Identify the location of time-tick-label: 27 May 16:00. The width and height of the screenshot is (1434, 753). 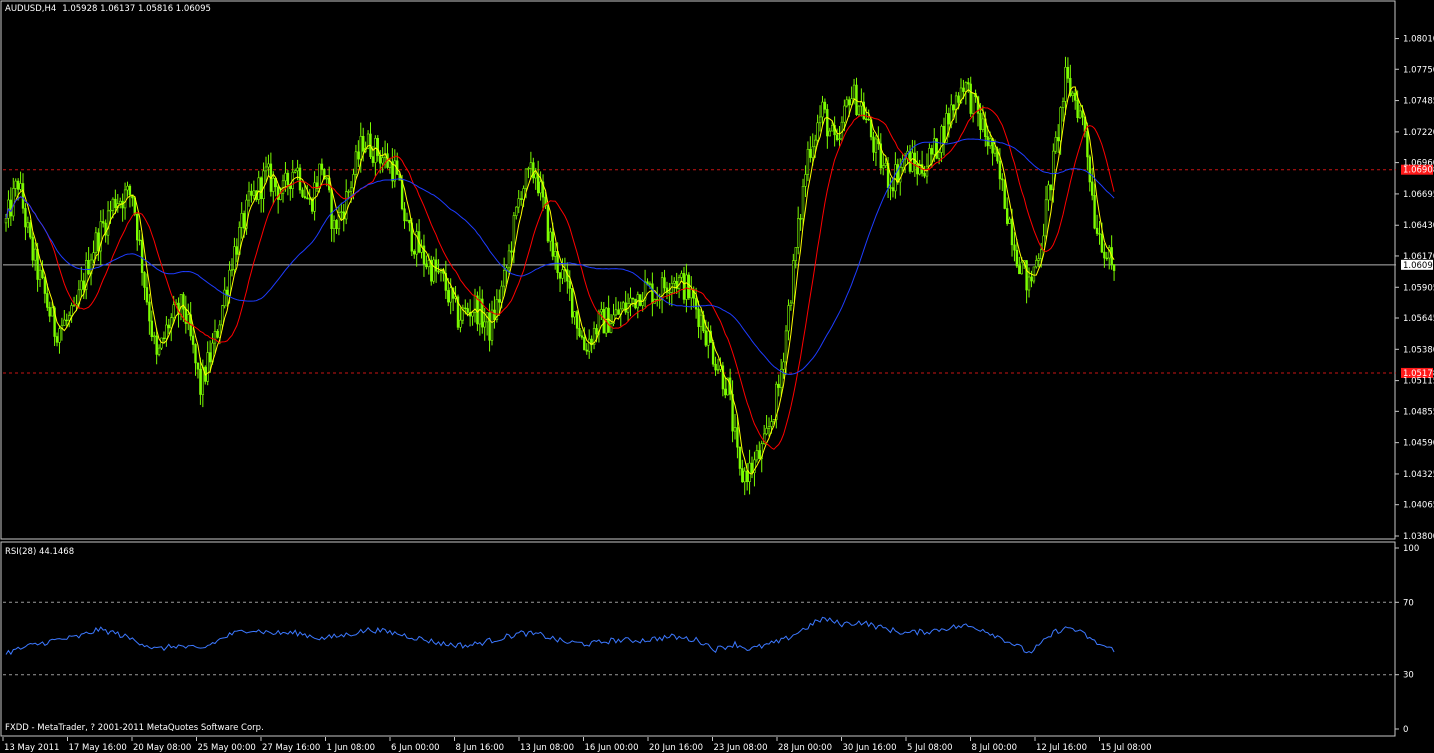
(291, 748).